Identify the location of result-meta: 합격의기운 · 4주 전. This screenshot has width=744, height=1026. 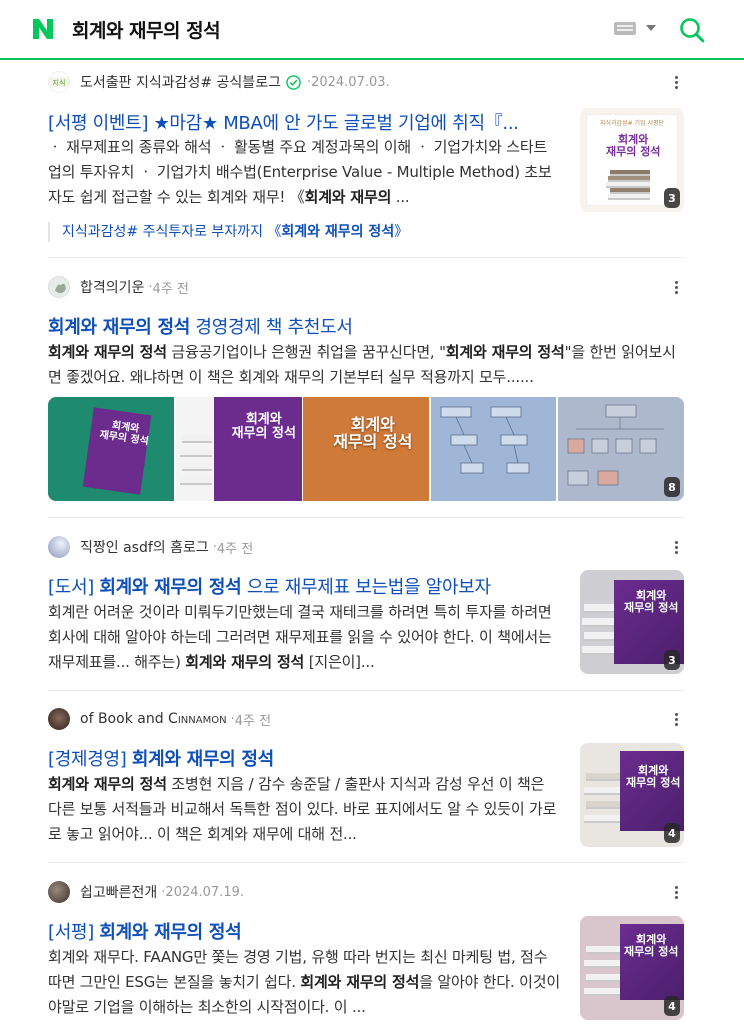
(118, 287).